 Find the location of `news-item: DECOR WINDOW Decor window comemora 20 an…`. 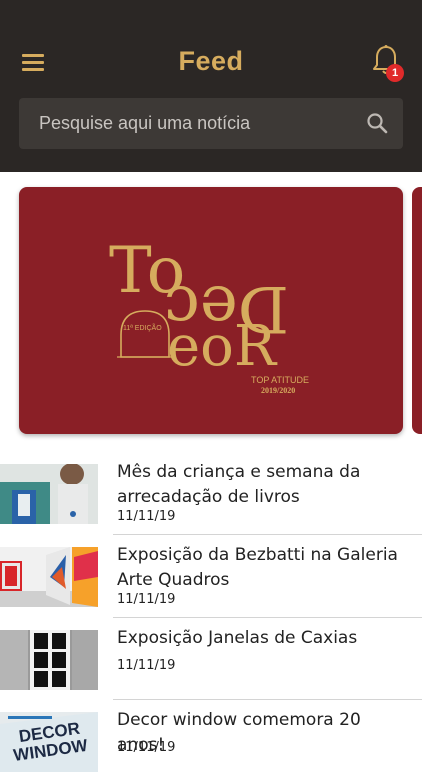

news-item: DECOR WINDOW Decor window comemora 20 an… is located at coordinates (211, 741).